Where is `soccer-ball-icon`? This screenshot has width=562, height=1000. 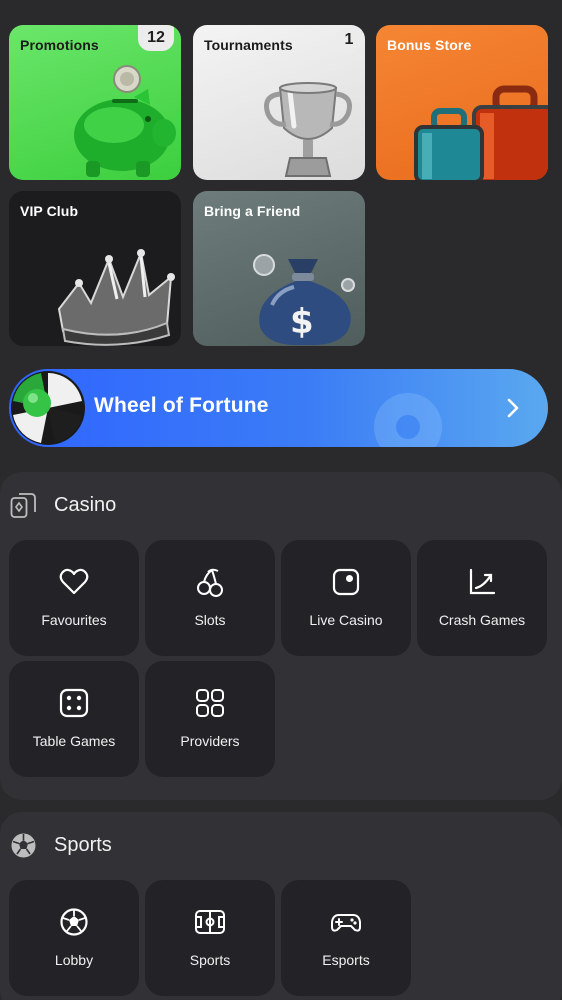 soccer-ball-icon is located at coordinates (74, 922).